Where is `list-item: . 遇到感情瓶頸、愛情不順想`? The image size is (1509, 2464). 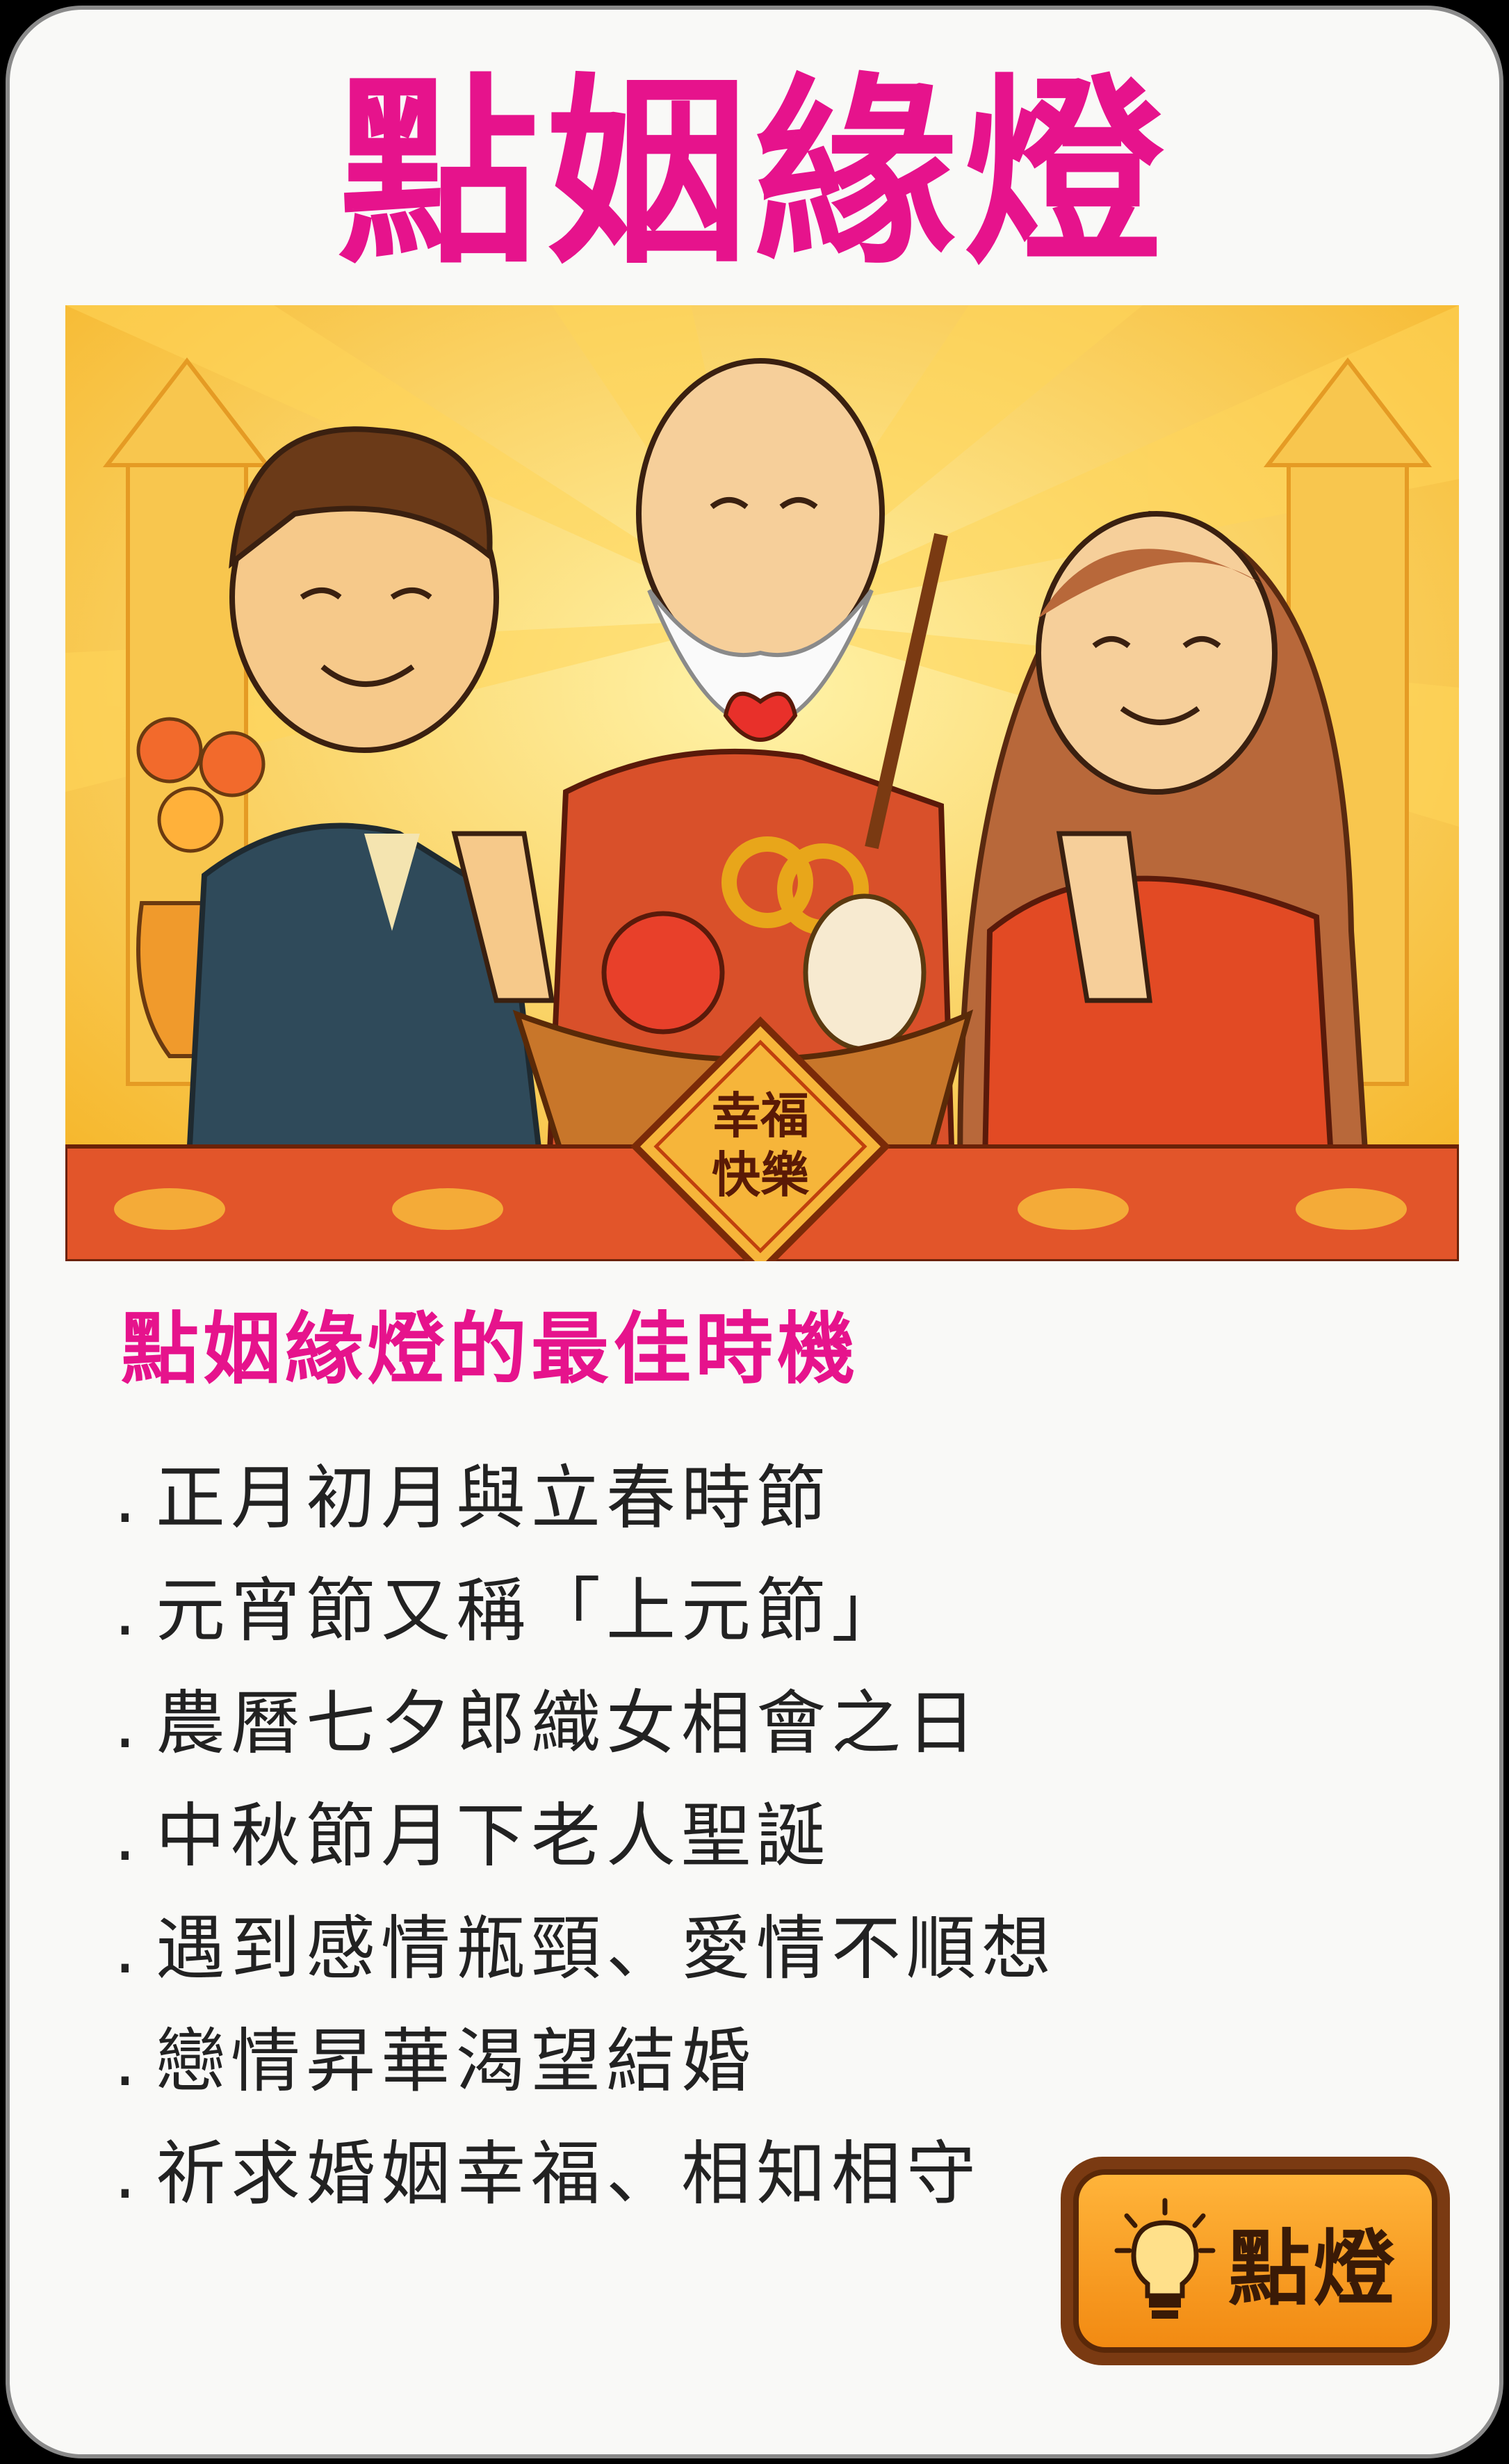 list-item: . 遇到感情瓶頸、愛情不順想 is located at coordinates (585, 1948).